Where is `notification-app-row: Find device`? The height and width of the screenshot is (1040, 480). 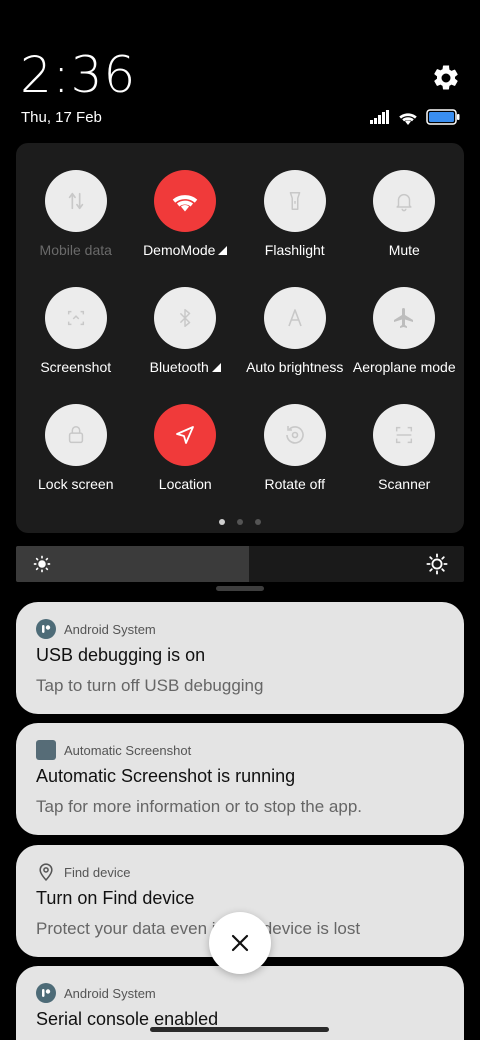
notification-app-row: Find device is located at coordinates (83, 872).